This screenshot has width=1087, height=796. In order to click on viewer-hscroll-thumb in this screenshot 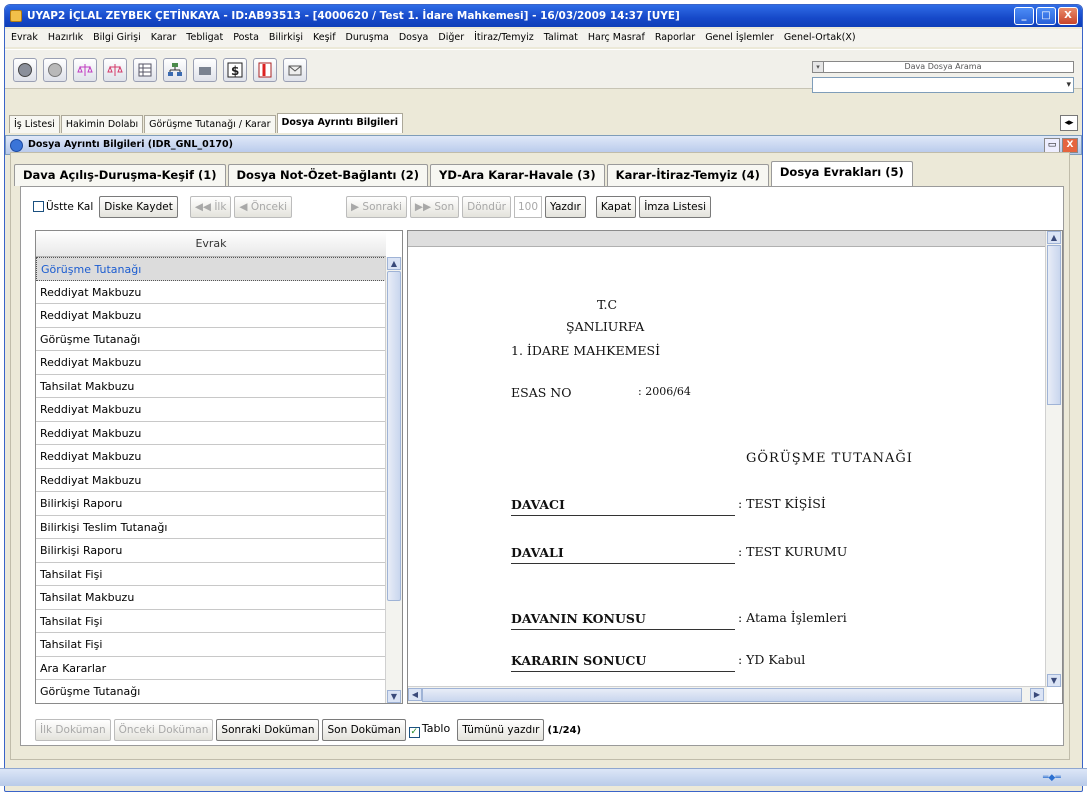, I will do `click(722, 695)`.